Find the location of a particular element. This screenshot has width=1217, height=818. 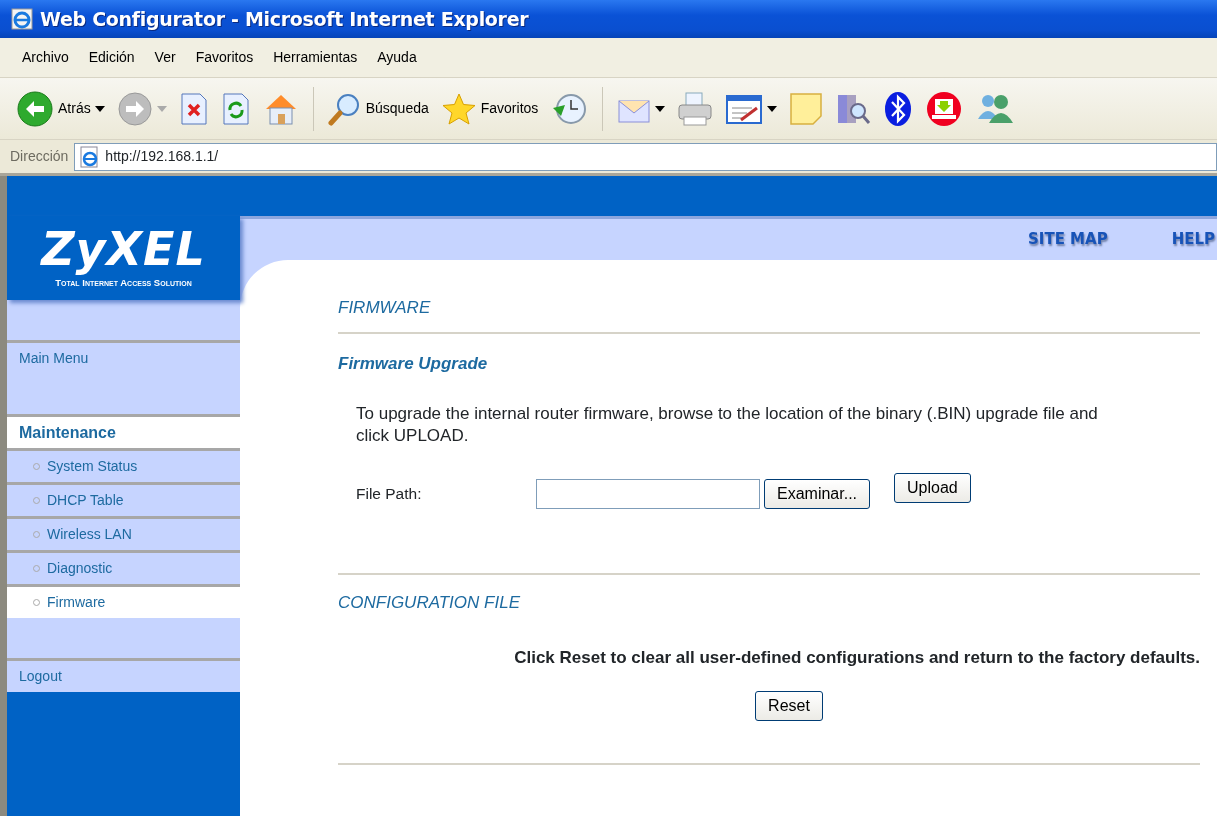

sidebar-item: System Status is located at coordinates (123, 465).